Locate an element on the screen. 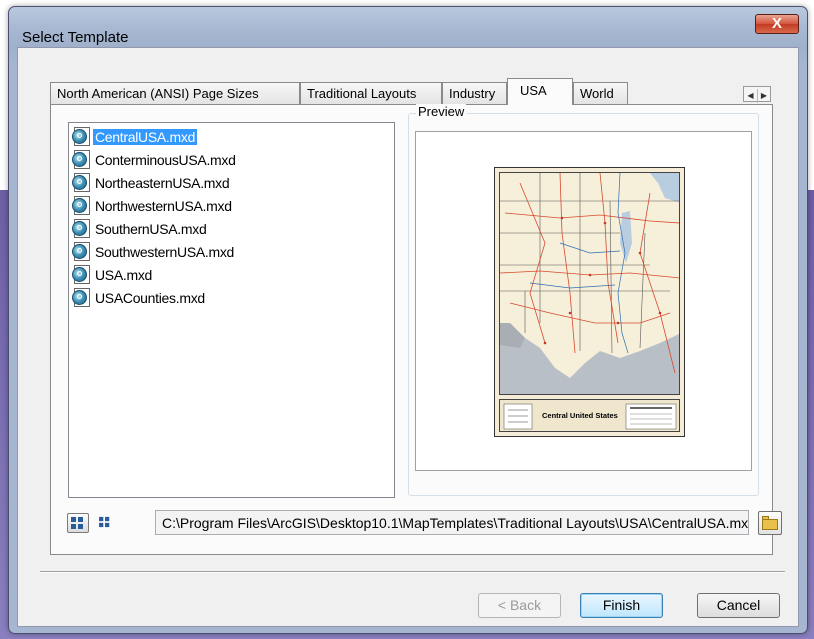 Image resolution: width=814 pixels, height=639 pixels. tab-north-american-ansi: North American (ANSI) Page Sizes is located at coordinates (175, 93).